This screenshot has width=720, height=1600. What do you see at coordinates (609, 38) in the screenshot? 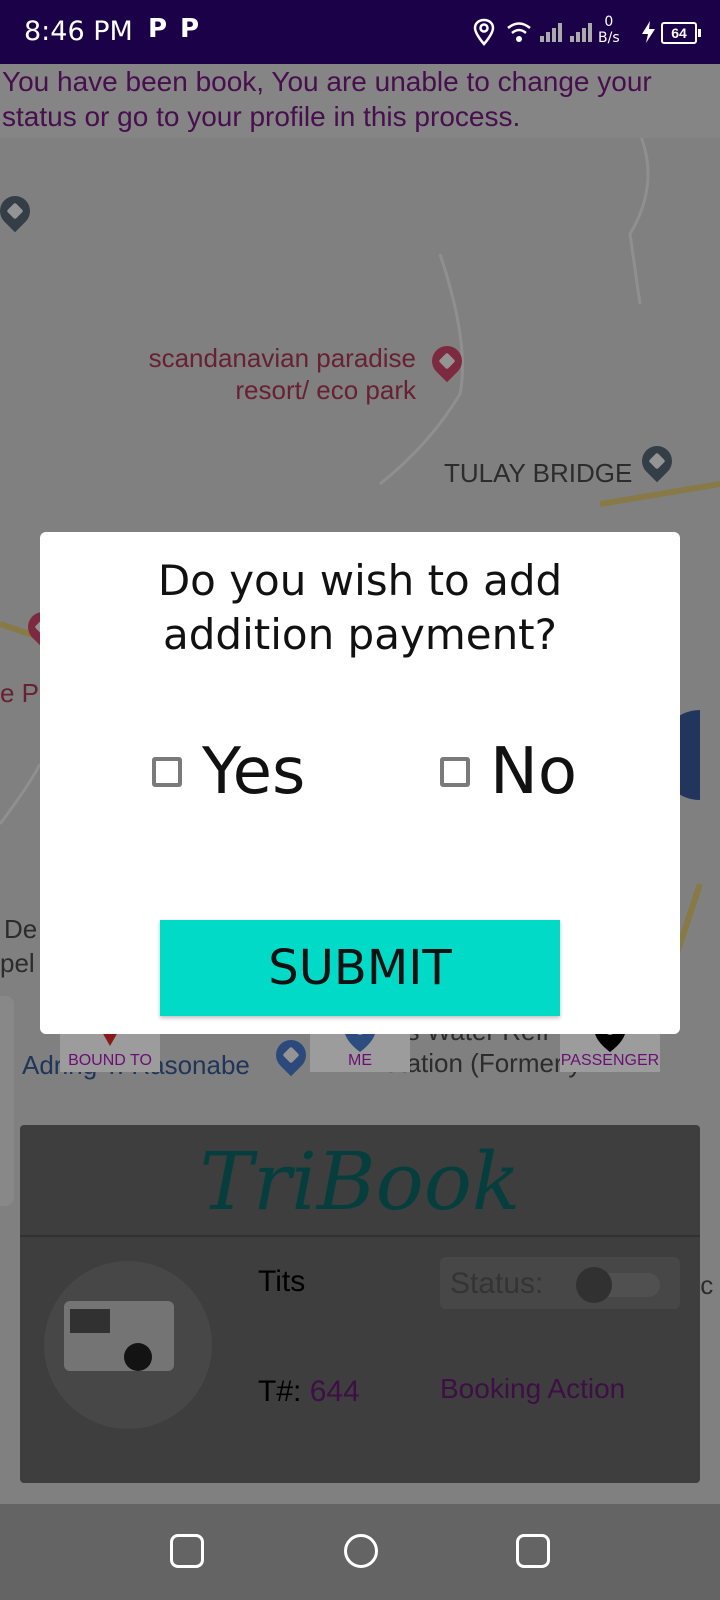
I see `data-rate-unit: B/s` at bounding box center [609, 38].